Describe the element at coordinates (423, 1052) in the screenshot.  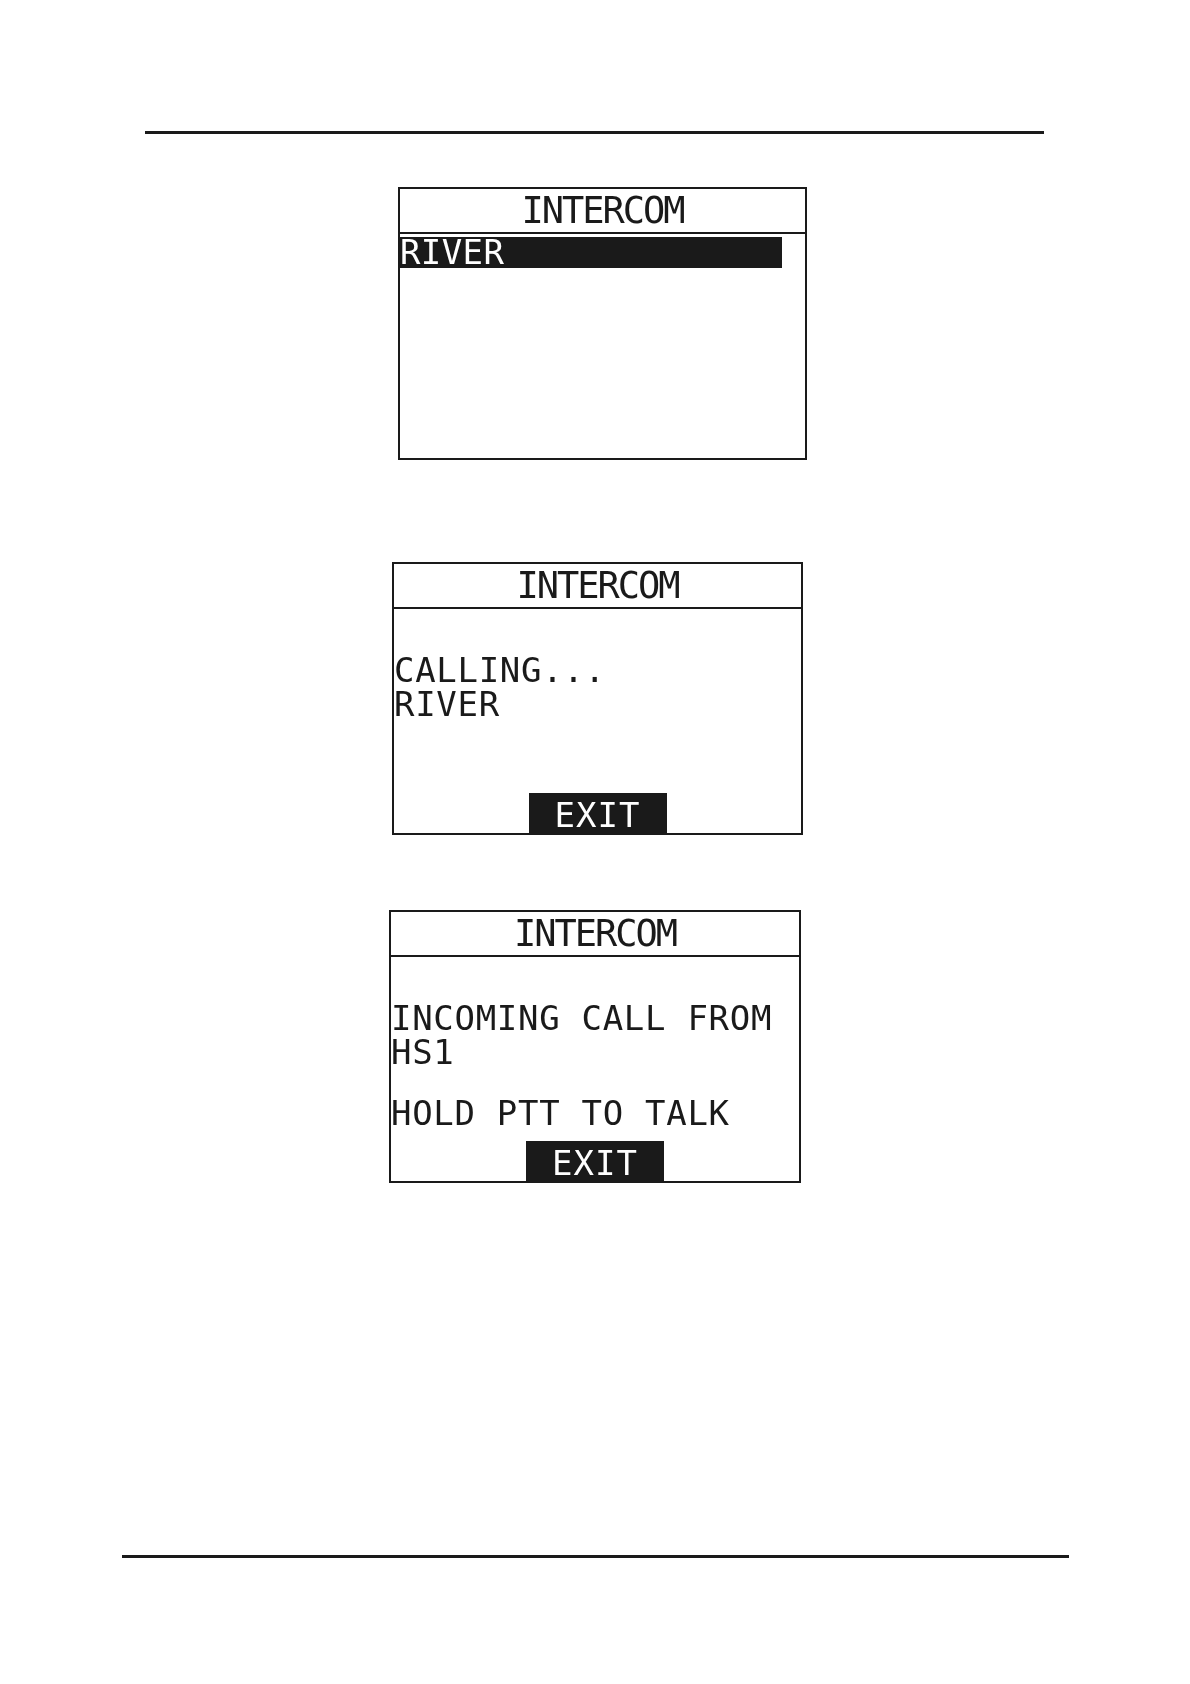
I see `message-text: HS1` at that location.